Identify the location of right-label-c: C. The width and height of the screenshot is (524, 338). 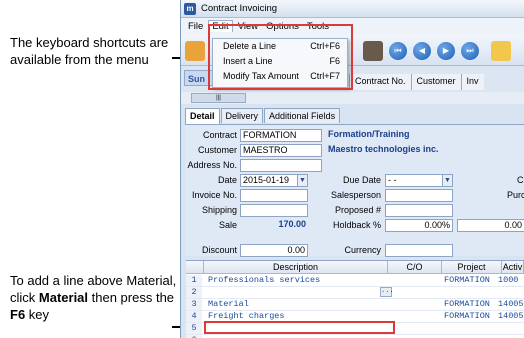
(520, 180).